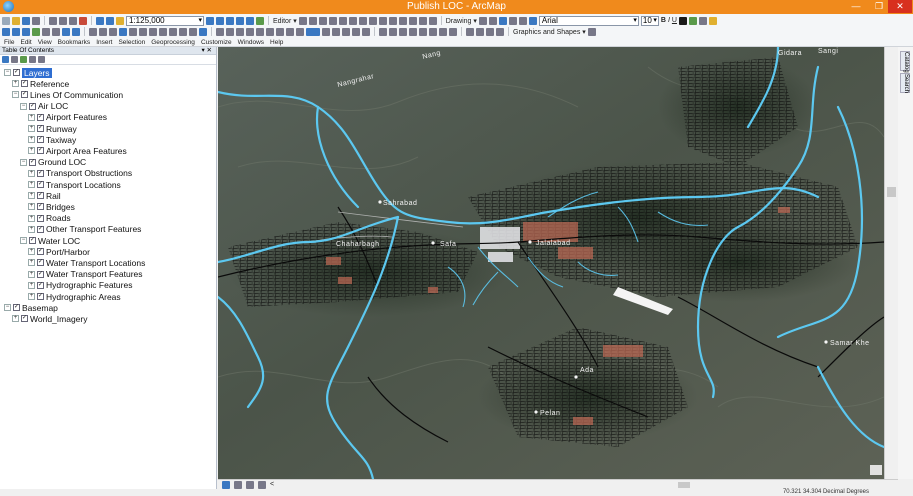 The height and width of the screenshot is (496, 913). Describe the element at coordinates (6, 31) in the screenshot. I see `zoom-in-icon` at that location.